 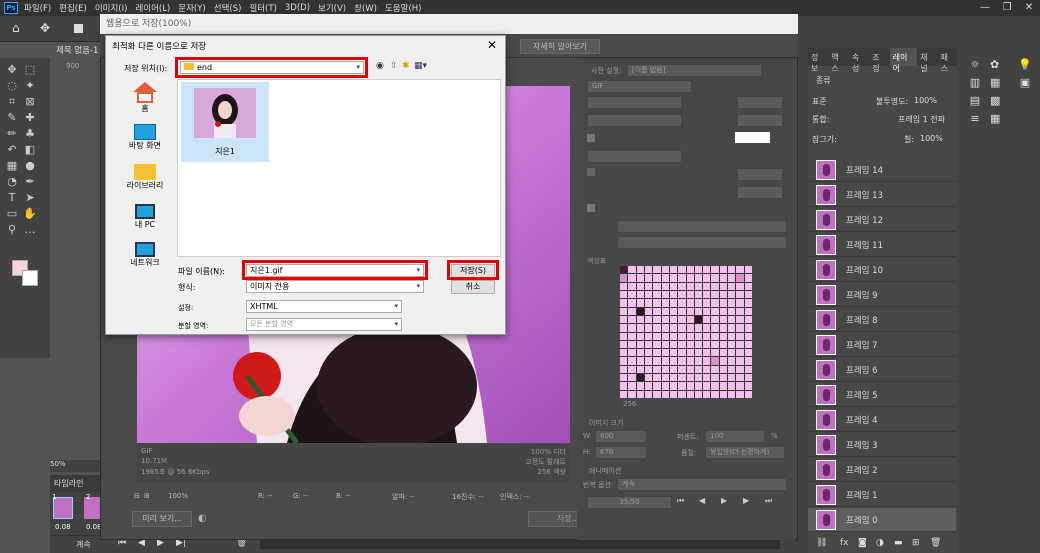 What do you see at coordinates (152, 8) in the screenshot?
I see `menu-layer: 레이어(L)` at bounding box center [152, 8].